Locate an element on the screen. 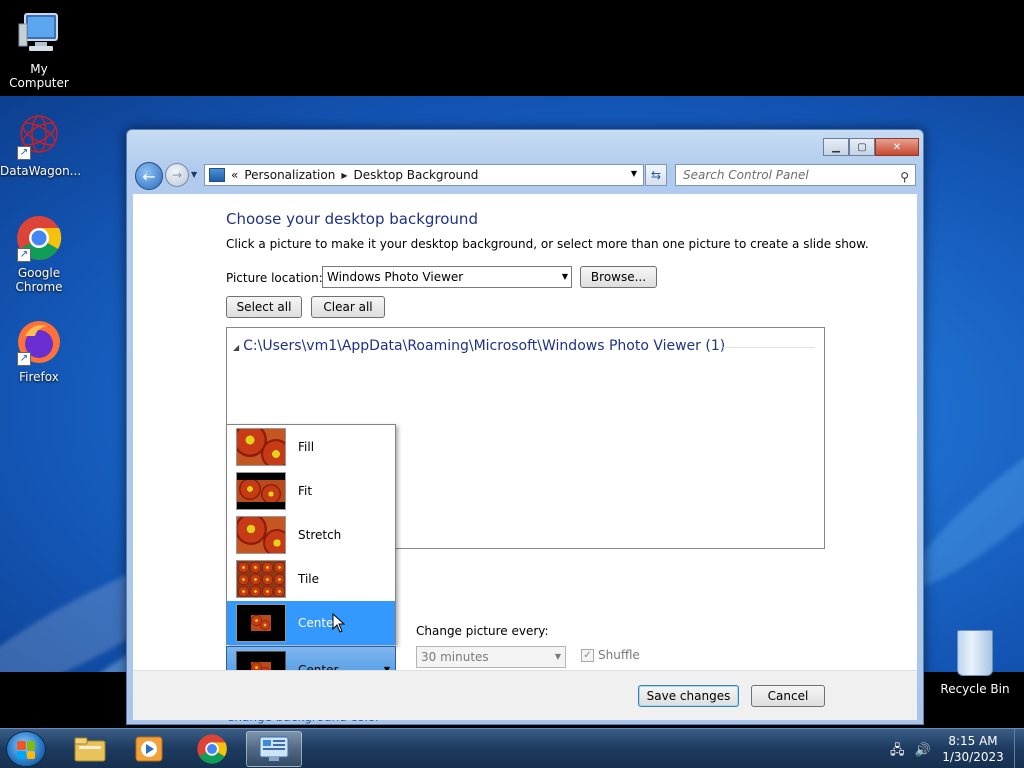 This screenshot has height=768, width=1024. datawagon-icon: ↗ is located at coordinates (39, 136).